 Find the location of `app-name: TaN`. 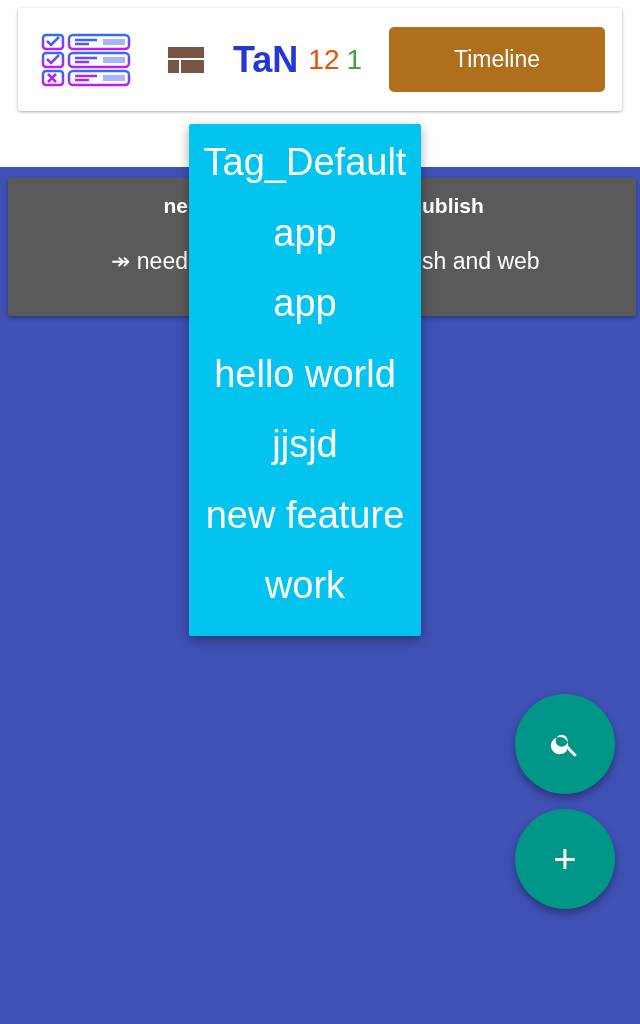

app-name: TaN is located at coordinates (266, 59).